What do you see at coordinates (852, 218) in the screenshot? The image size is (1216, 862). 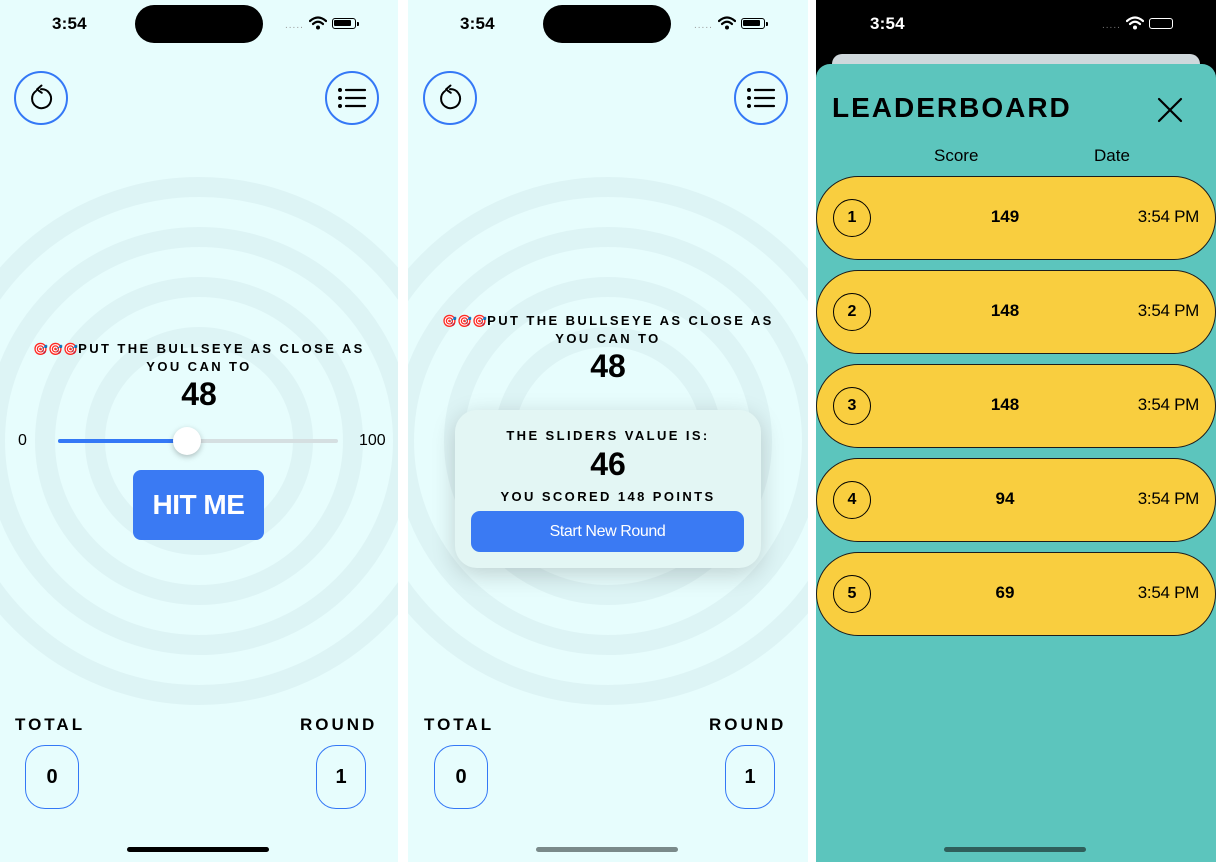 I see `rank-badge: 1` at bounding box center [852, 218].